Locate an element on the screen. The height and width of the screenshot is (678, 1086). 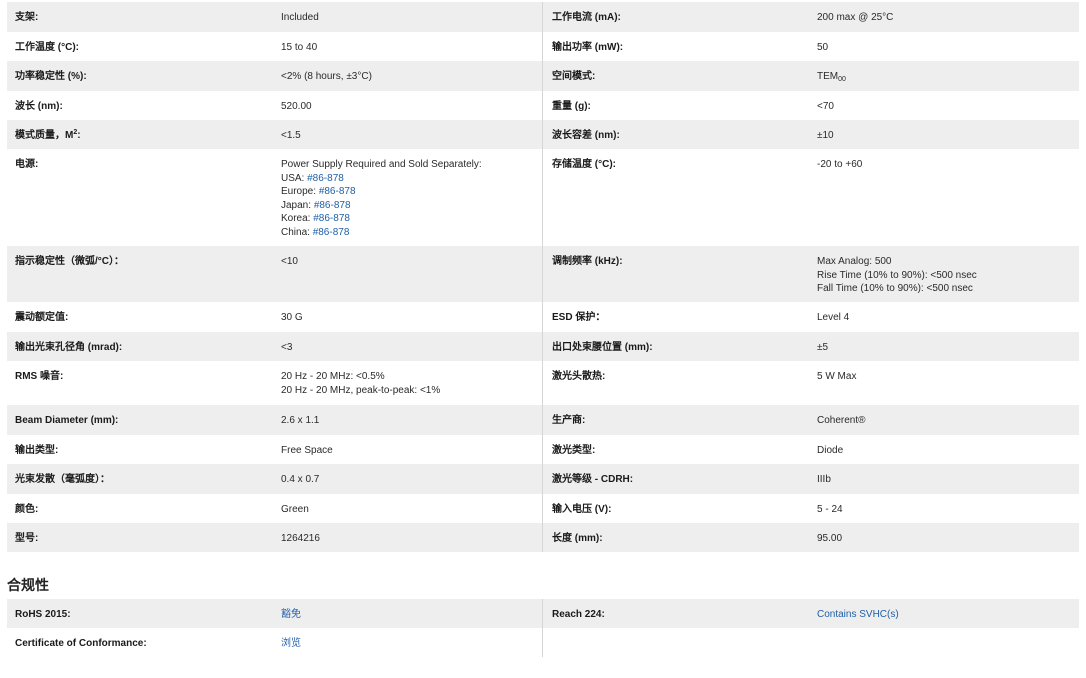
table-row: 震动额定值: 30 G ESD 保护： Level 4 is located at coordinates (543, 317).